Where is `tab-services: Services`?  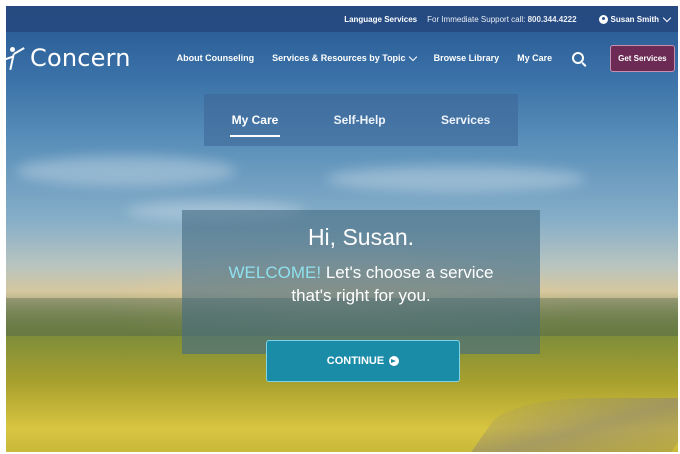 tab-services: Services is located at coordinates (465, 120).